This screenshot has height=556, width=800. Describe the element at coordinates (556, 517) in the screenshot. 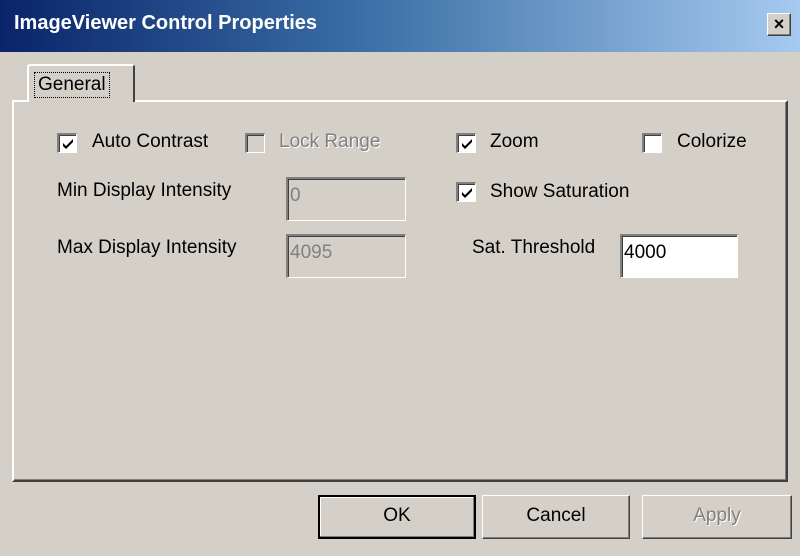

I see `cancel-button: Cancel` at that location.